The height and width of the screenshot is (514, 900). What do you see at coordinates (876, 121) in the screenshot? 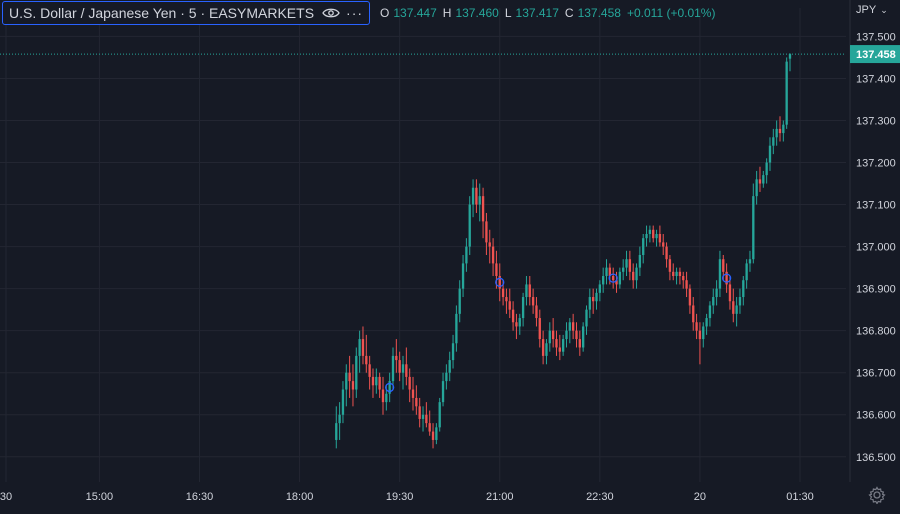
I see `price-tick-label: 137.300` at bounding box center [876, 121].